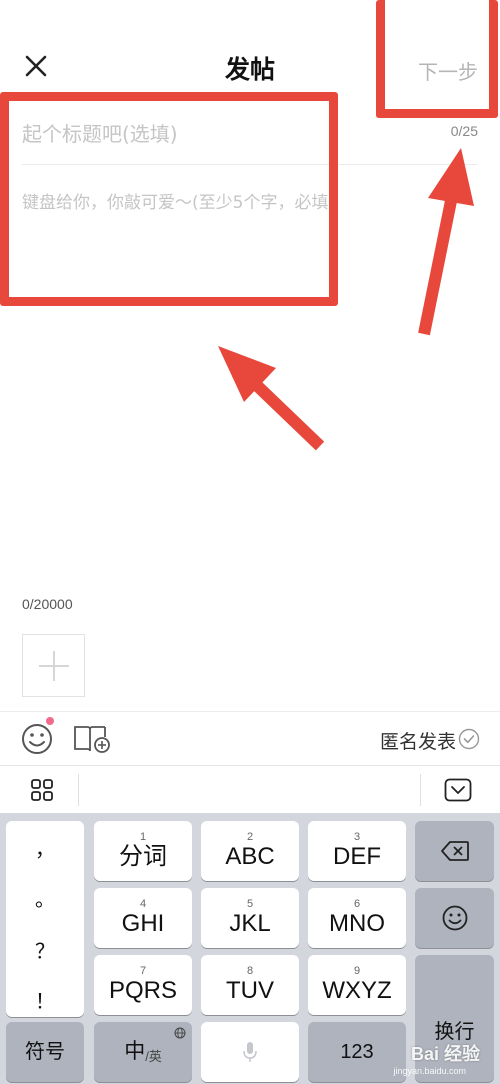  Describe the element at coordinates (346, 299) in the screenshot. I see `annotation-arrows` at that location.